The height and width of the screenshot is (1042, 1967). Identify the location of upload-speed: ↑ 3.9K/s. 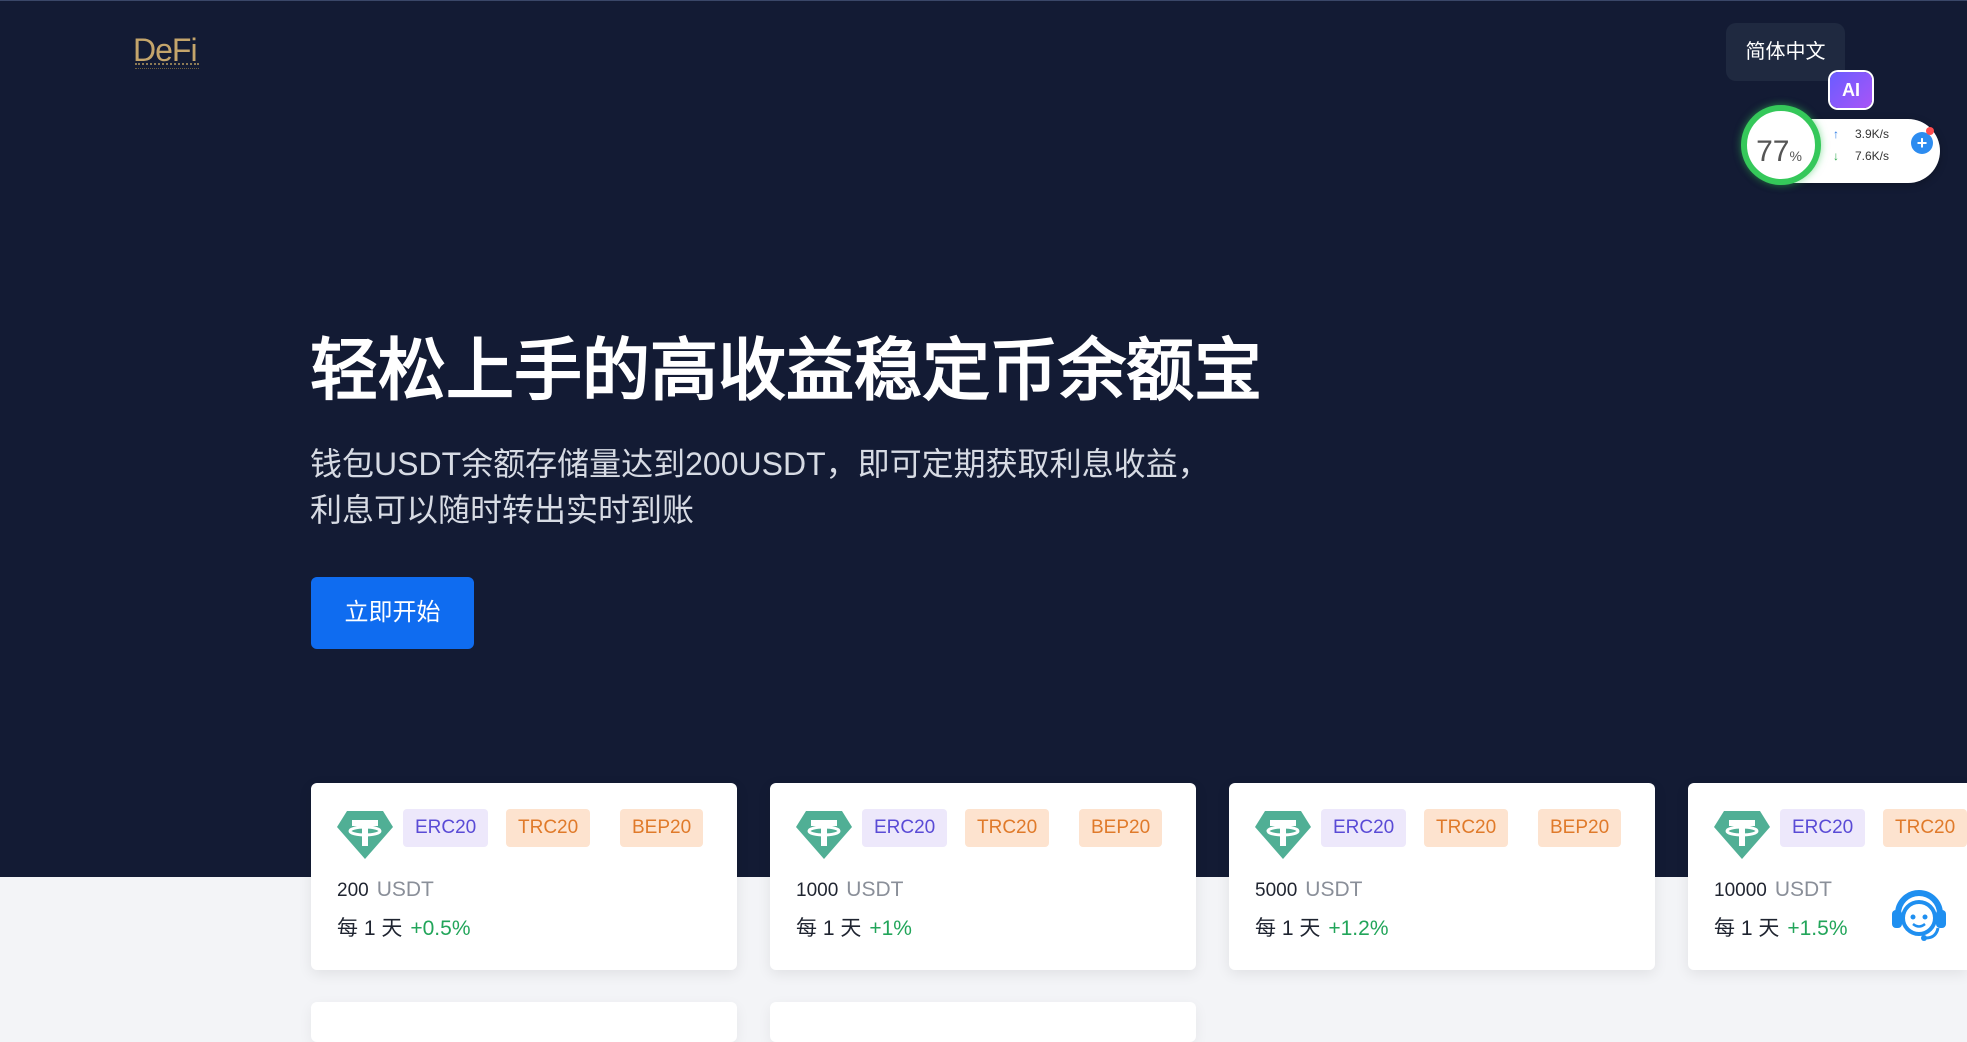
(1861, 134).